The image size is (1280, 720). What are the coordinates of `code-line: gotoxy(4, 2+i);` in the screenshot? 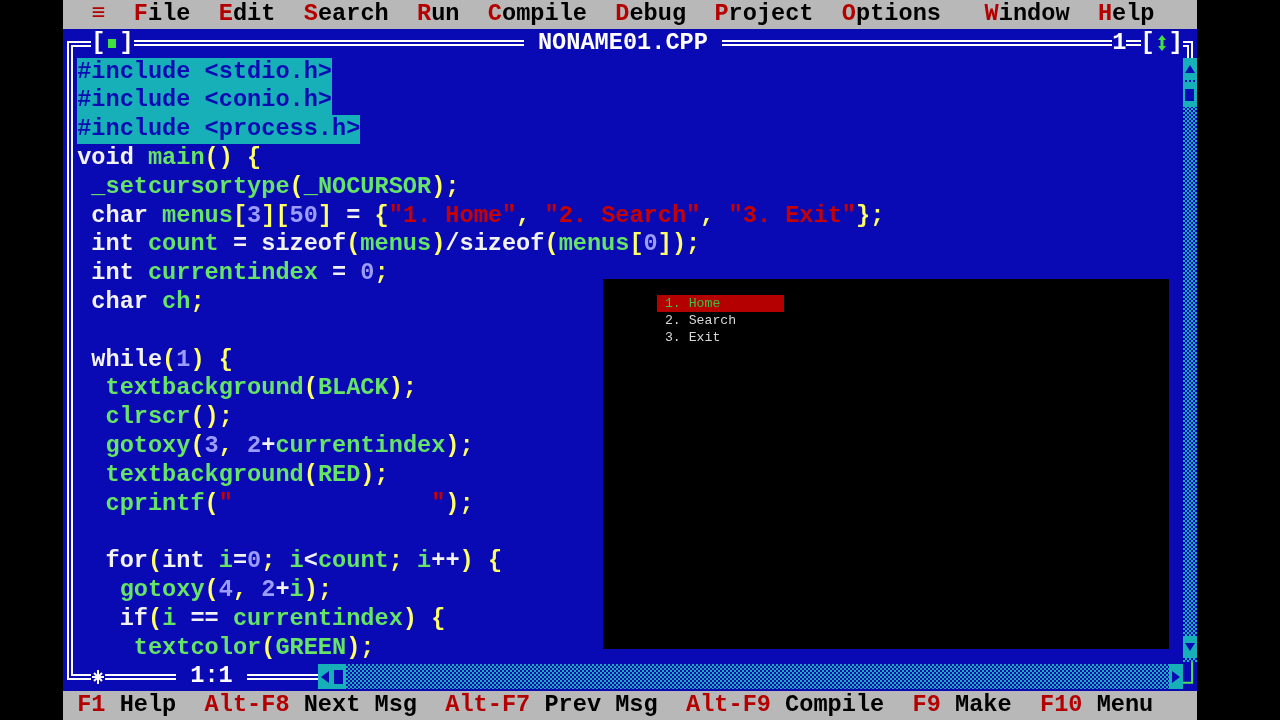 It's located at (225, 590).